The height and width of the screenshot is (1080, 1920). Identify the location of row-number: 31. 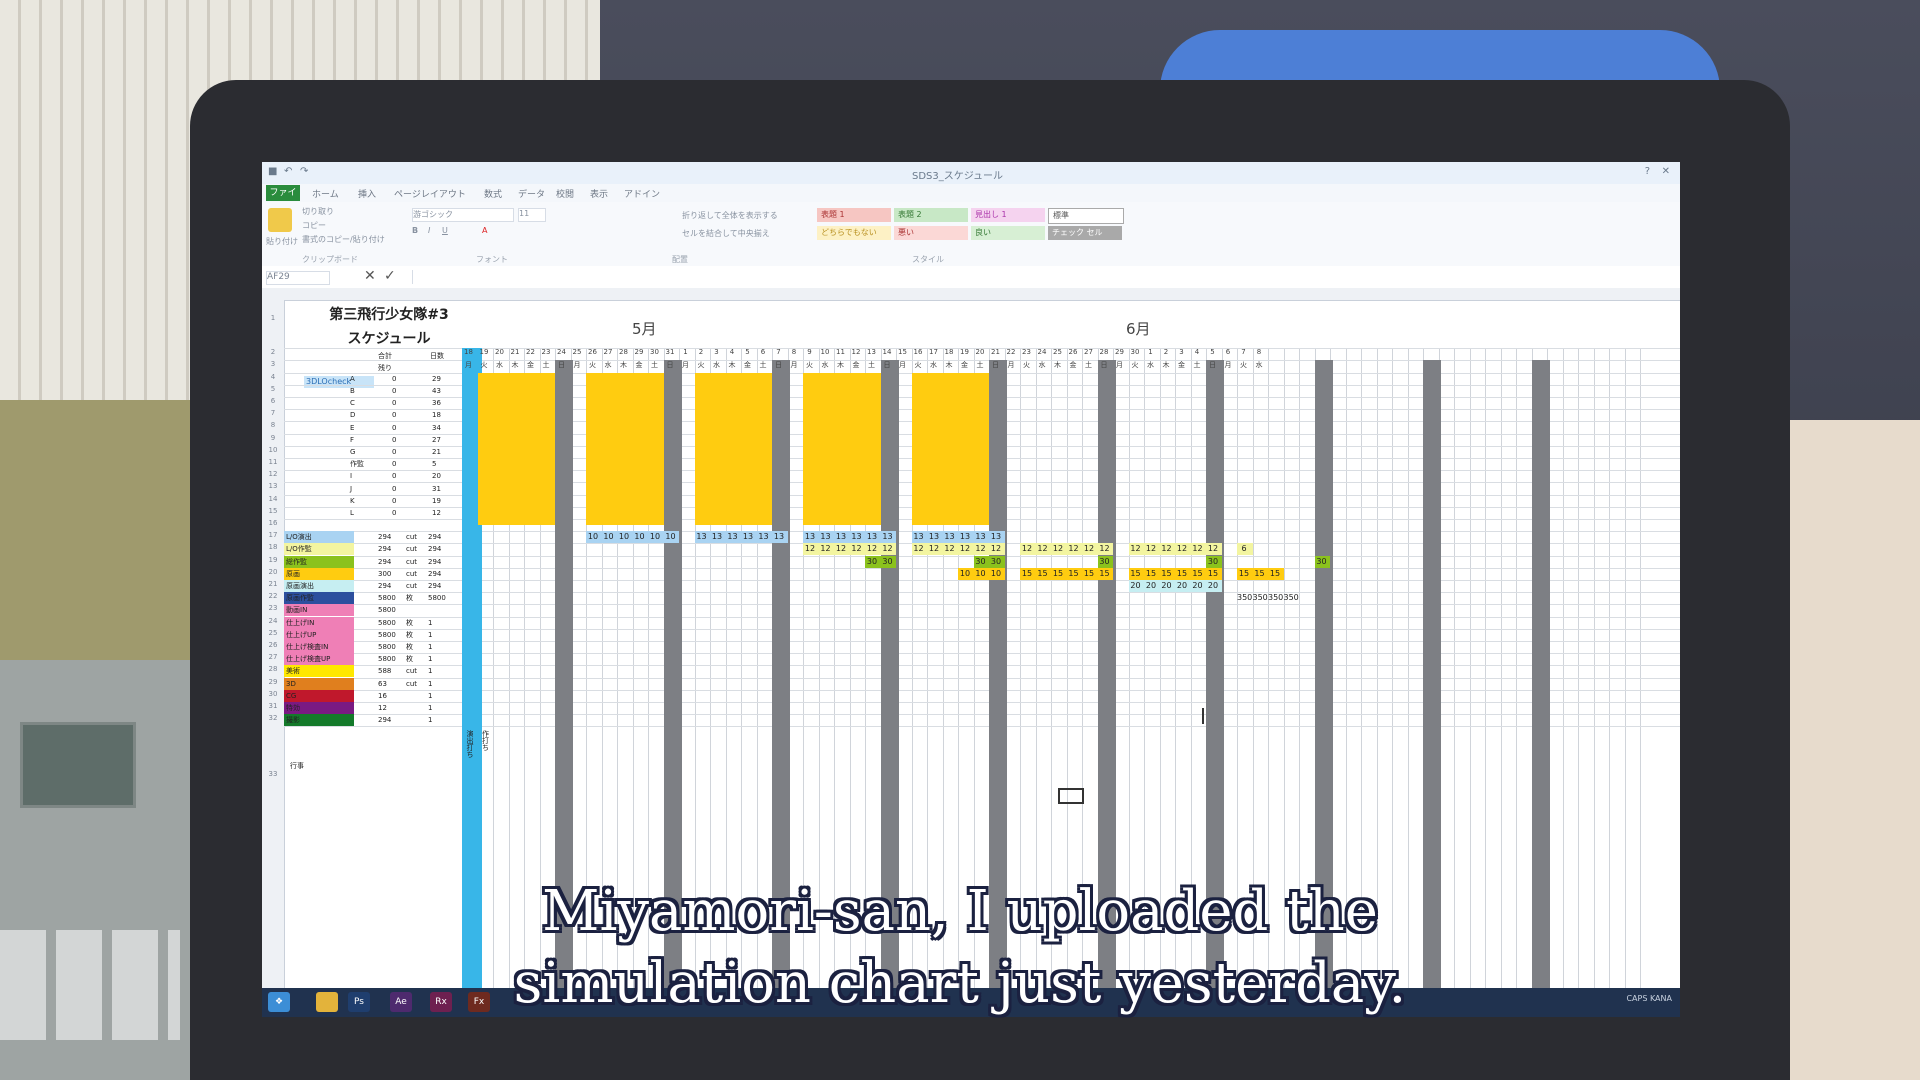
(273, 706).